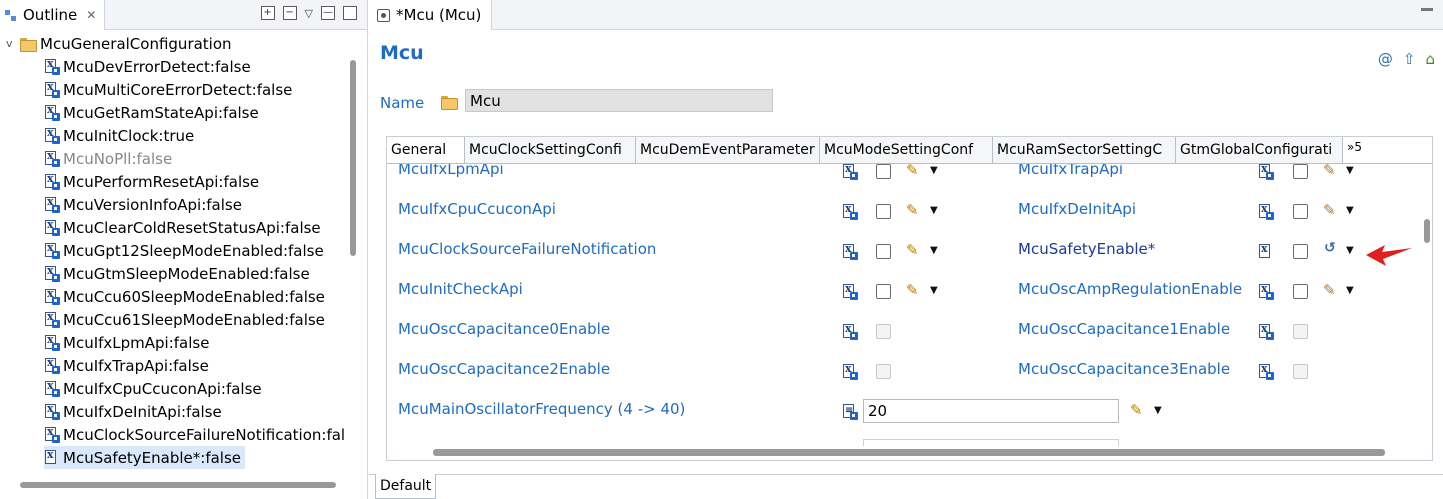 This screenshot has width=1443, height=499. I want to click on parameter-label: McuOscCapacitance0Enable, so click(504, 329).